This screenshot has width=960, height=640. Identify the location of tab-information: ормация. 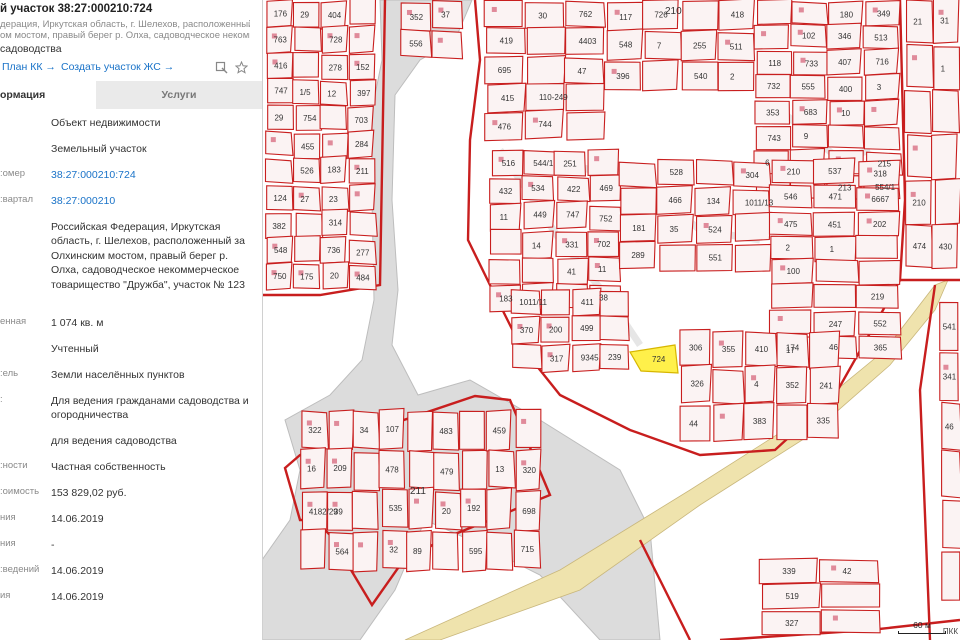
(48, 96).